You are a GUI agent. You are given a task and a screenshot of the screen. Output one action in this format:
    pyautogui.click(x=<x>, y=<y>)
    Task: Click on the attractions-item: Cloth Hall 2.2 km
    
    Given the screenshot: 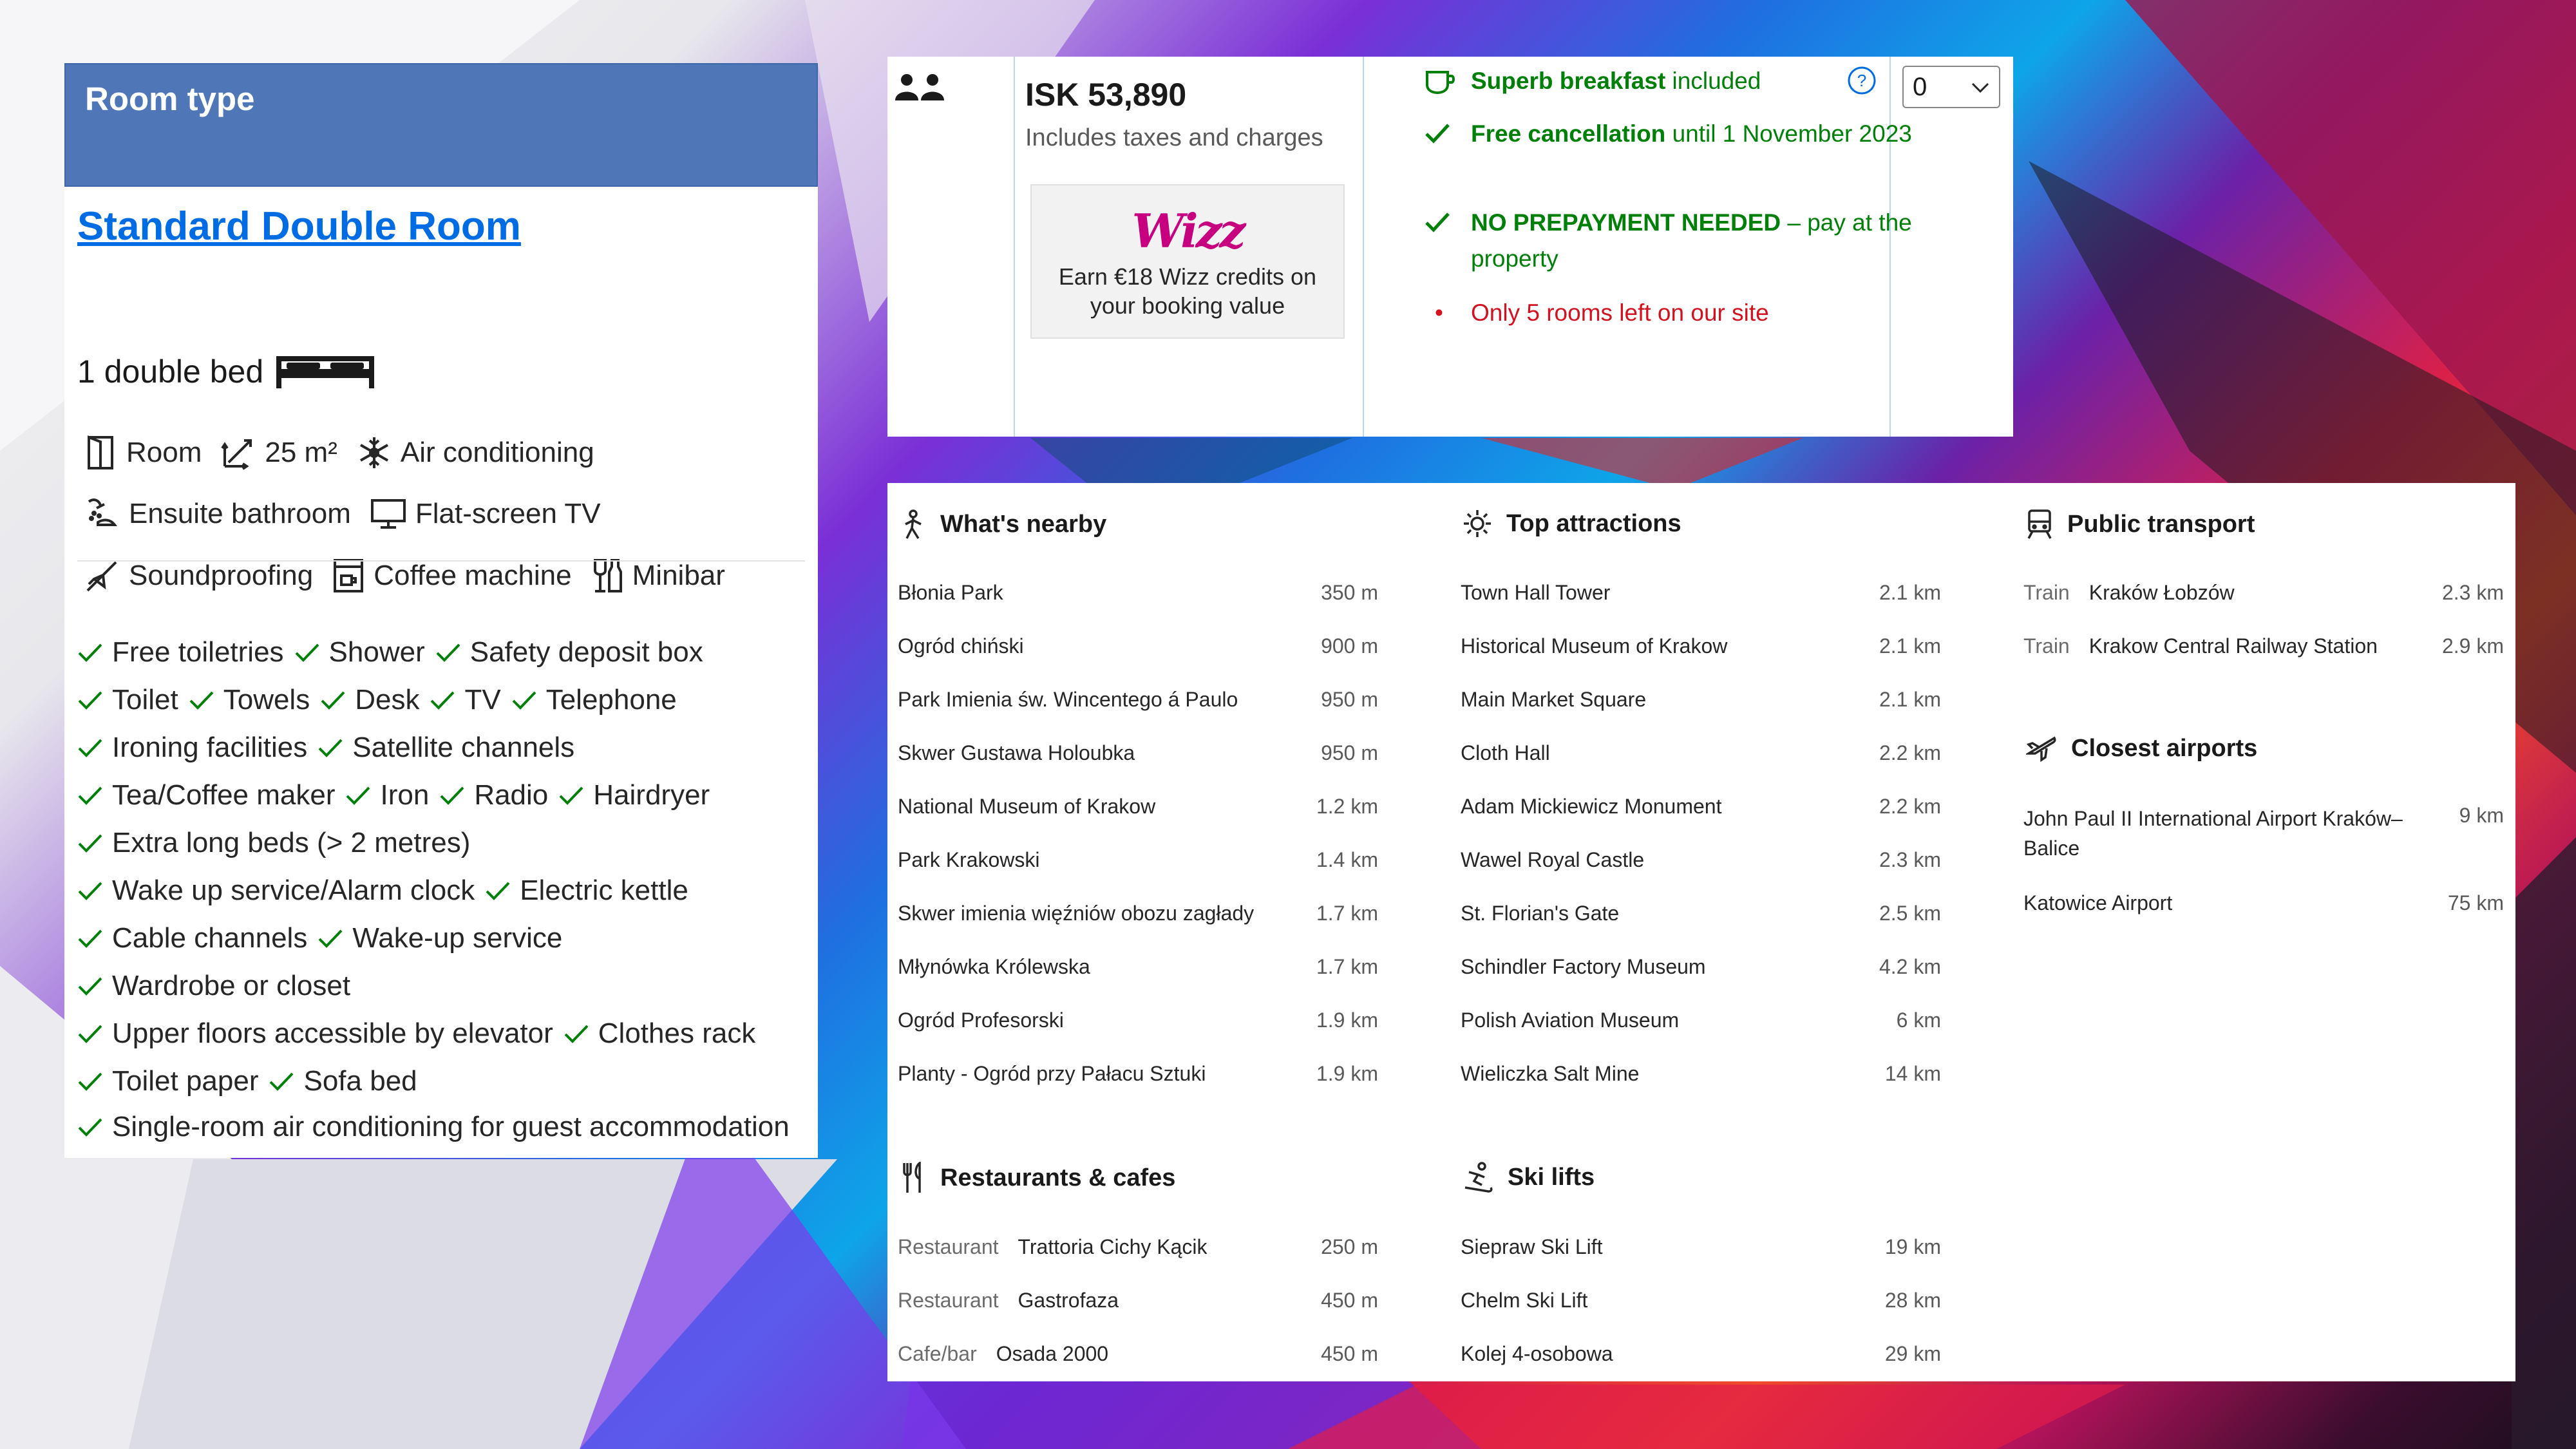 What is the action you would take?
    pyautogui.click(x=1701, y=753)
    